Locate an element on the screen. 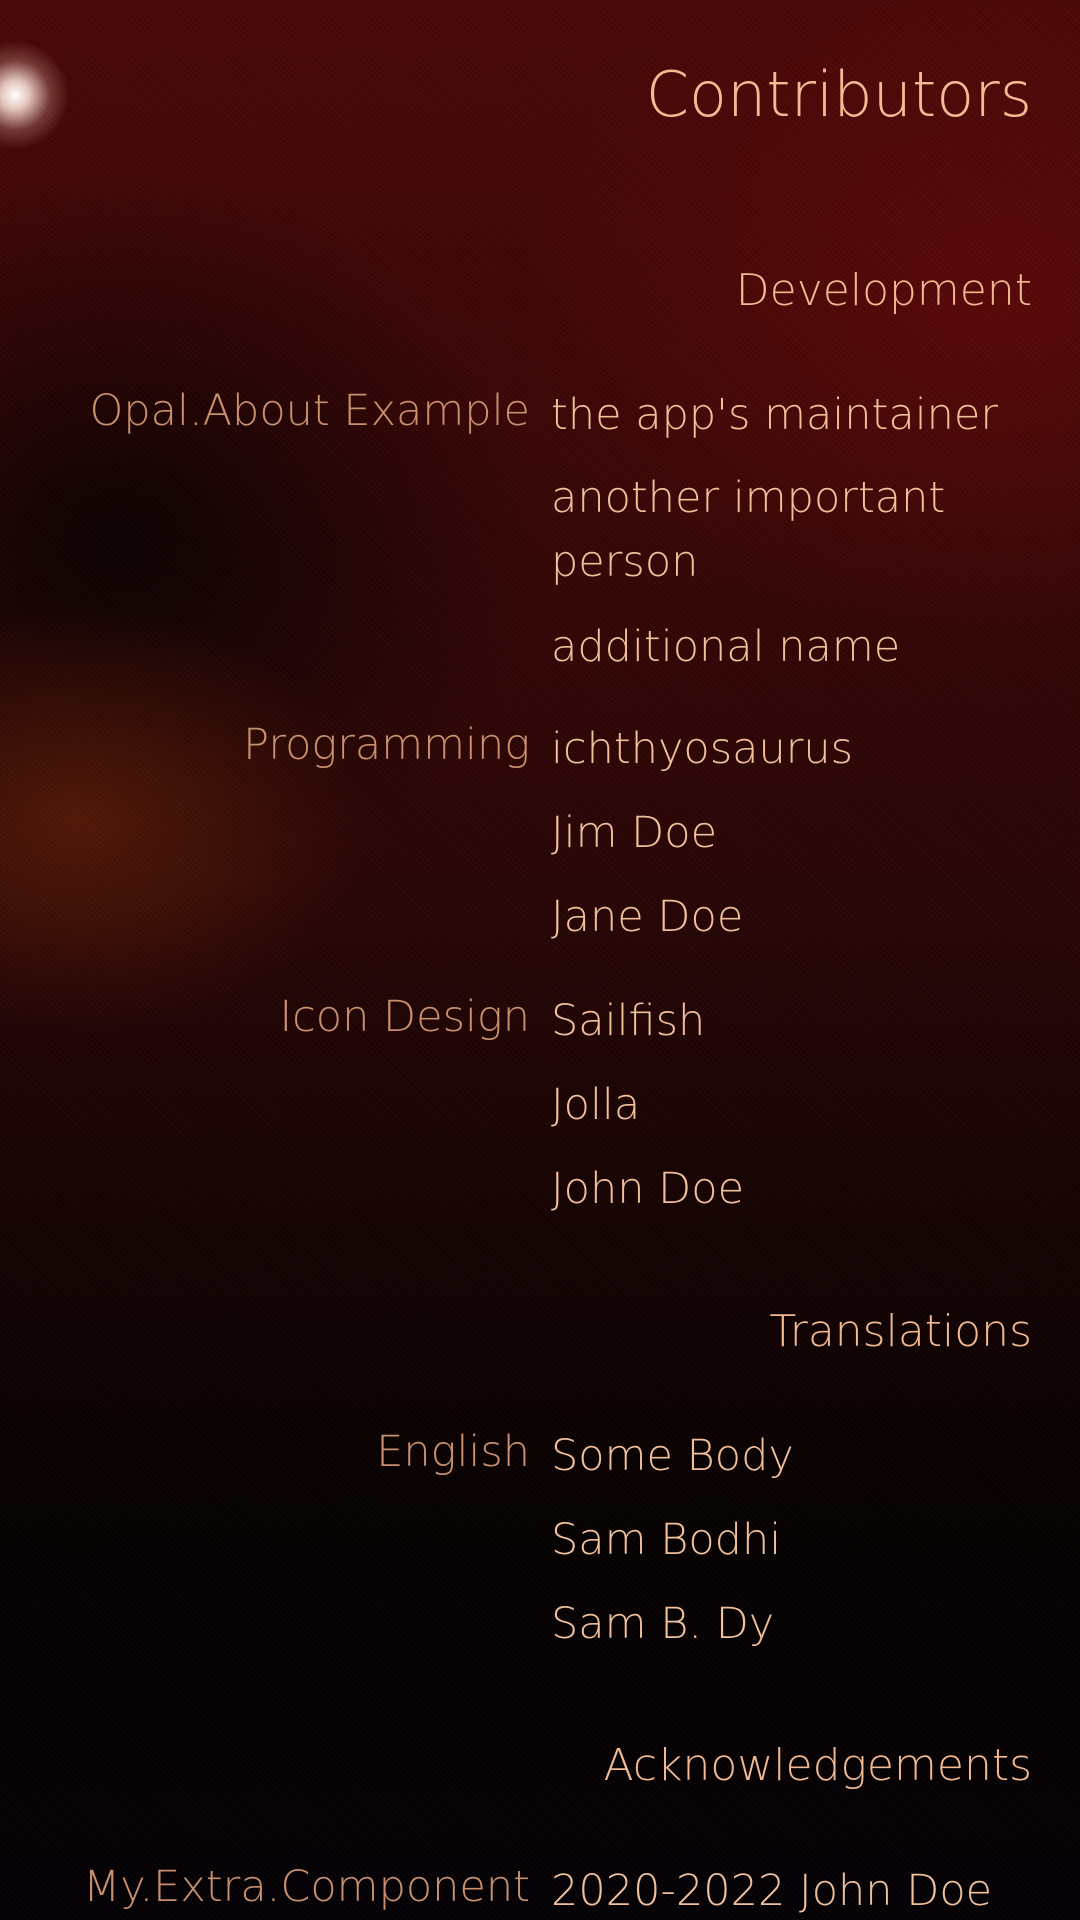  pull-down-menu-indicator is located at coordinates (35, 95).